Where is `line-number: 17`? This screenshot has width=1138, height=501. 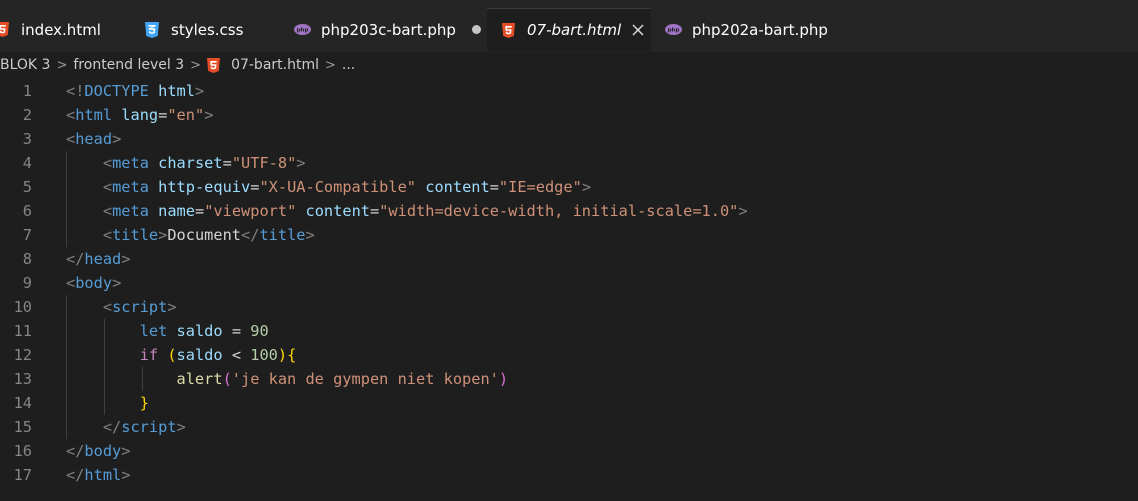
line-number: 17 is located at coordinates (22, 475).